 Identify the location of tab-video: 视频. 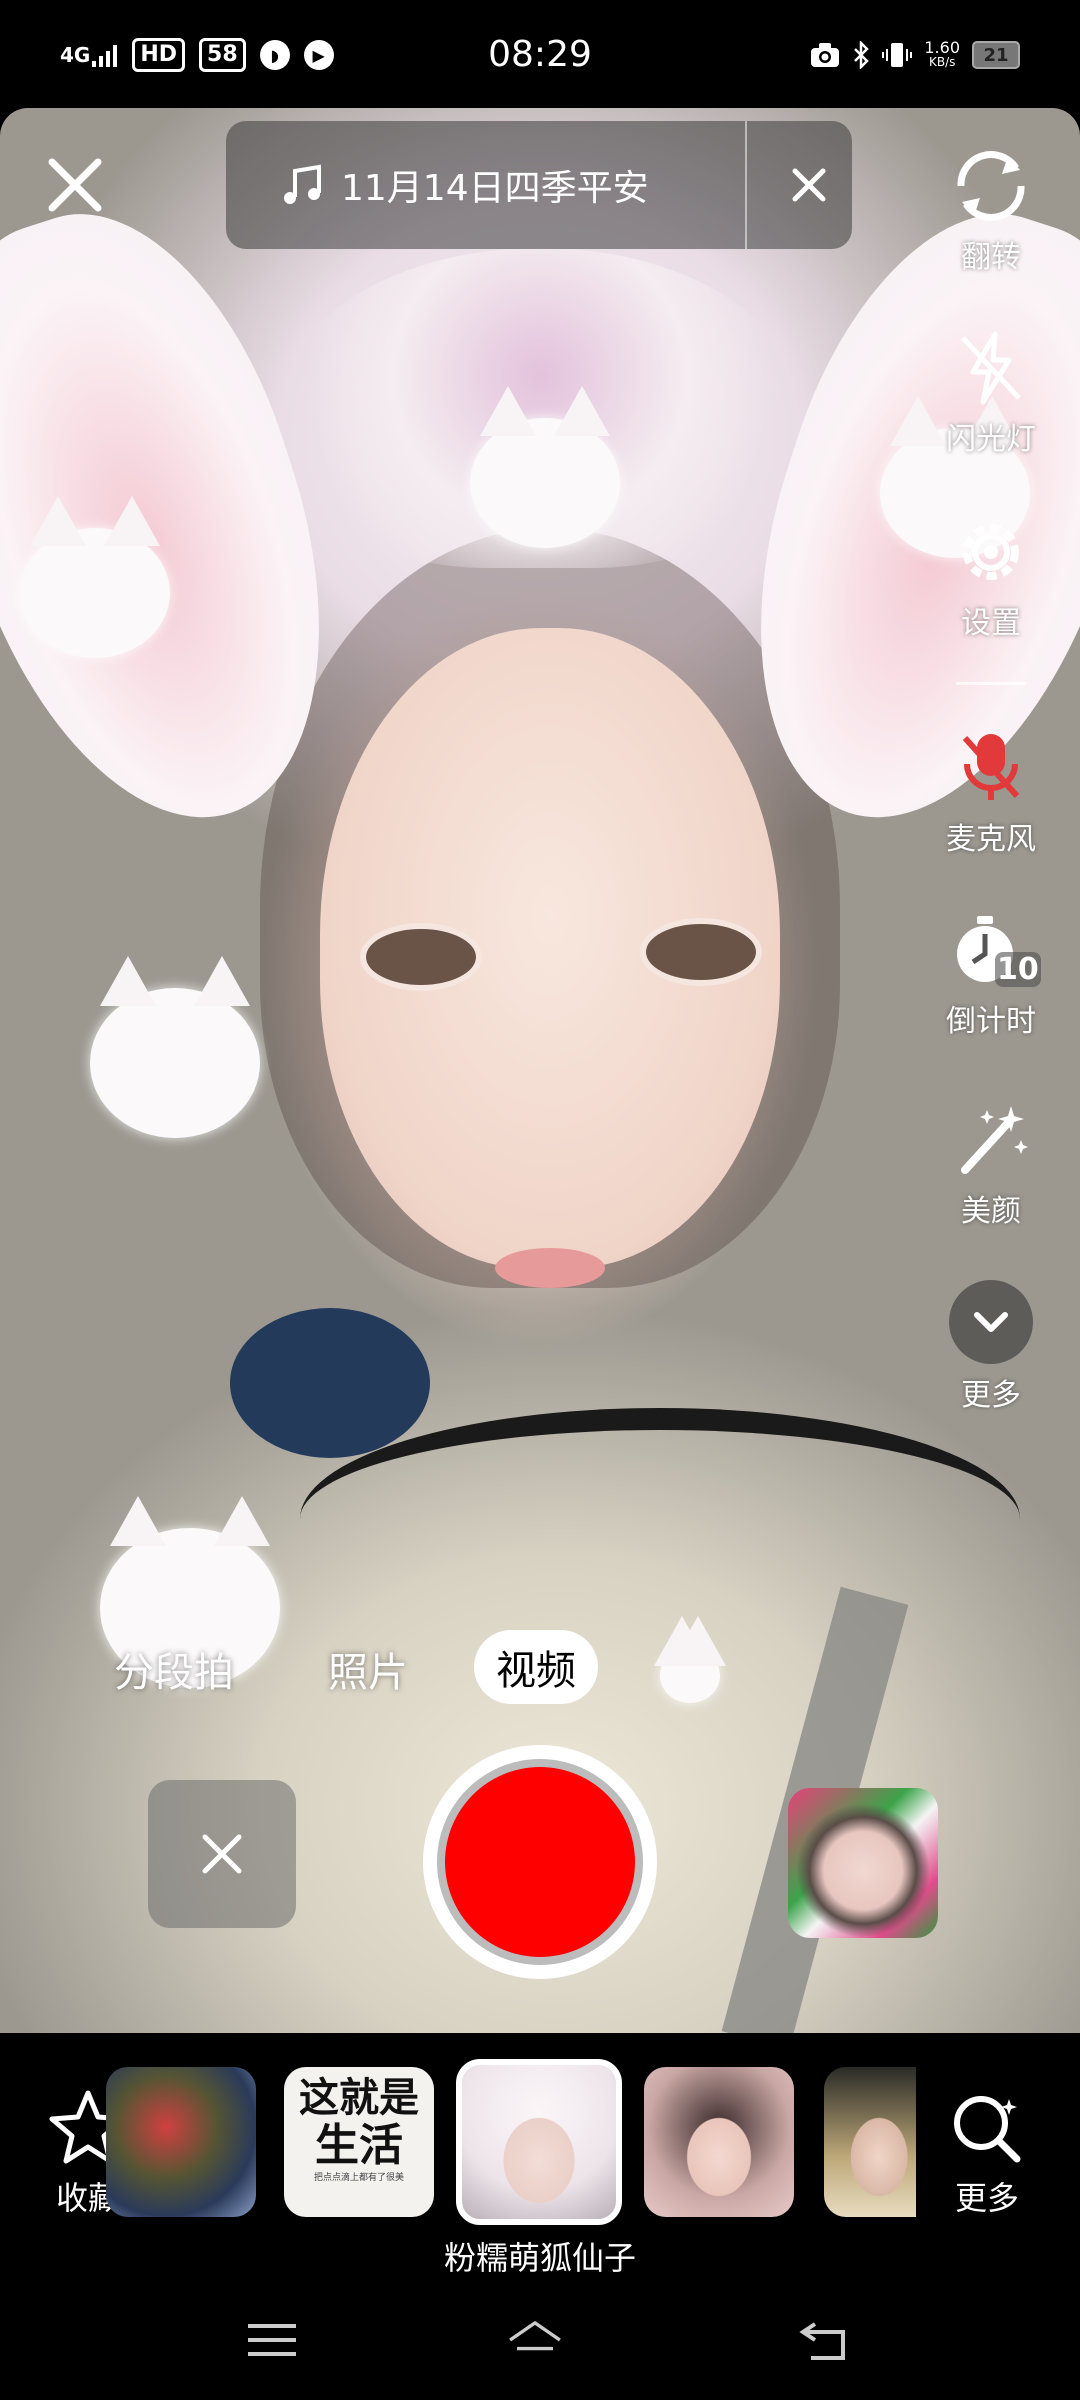
(536, 1667).